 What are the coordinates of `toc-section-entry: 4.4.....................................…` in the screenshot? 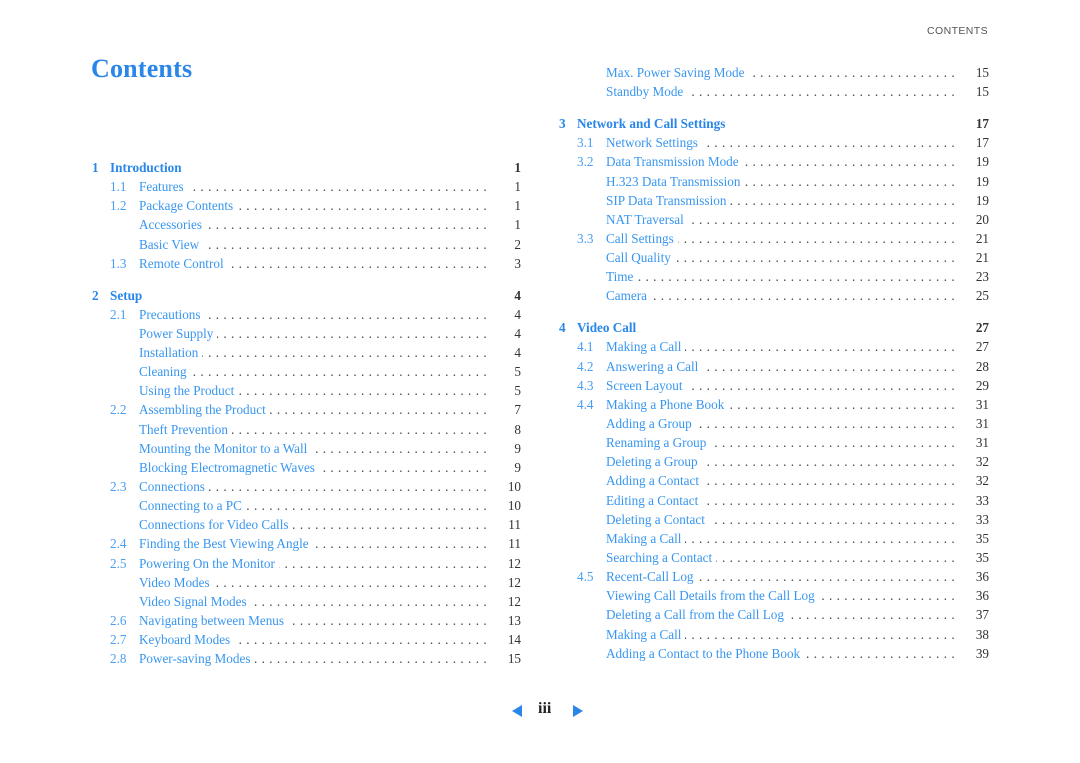 It's located at (774, 404).